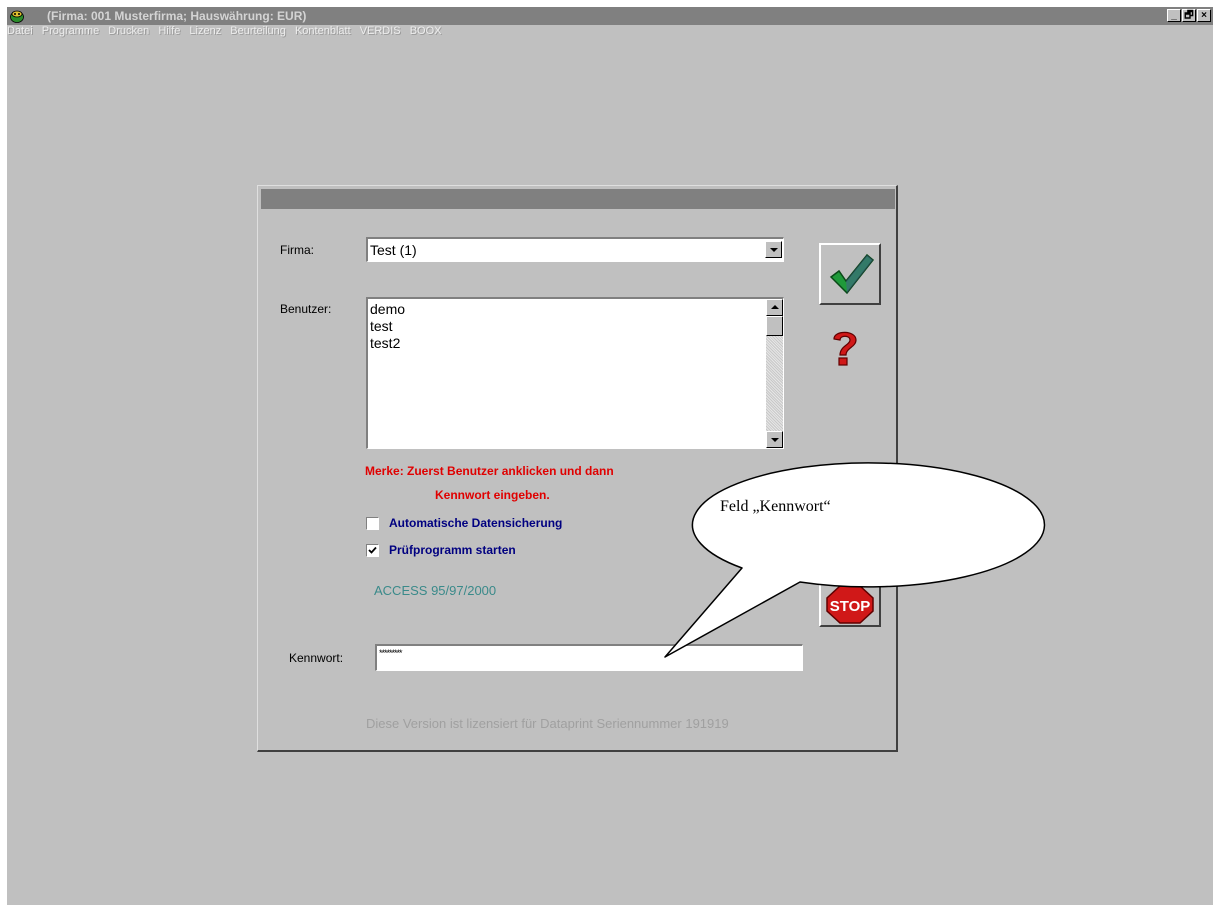 The height and width of the screenshot is (905, 1213). I want to click on firma-label: Firma:, so click(297, 250).